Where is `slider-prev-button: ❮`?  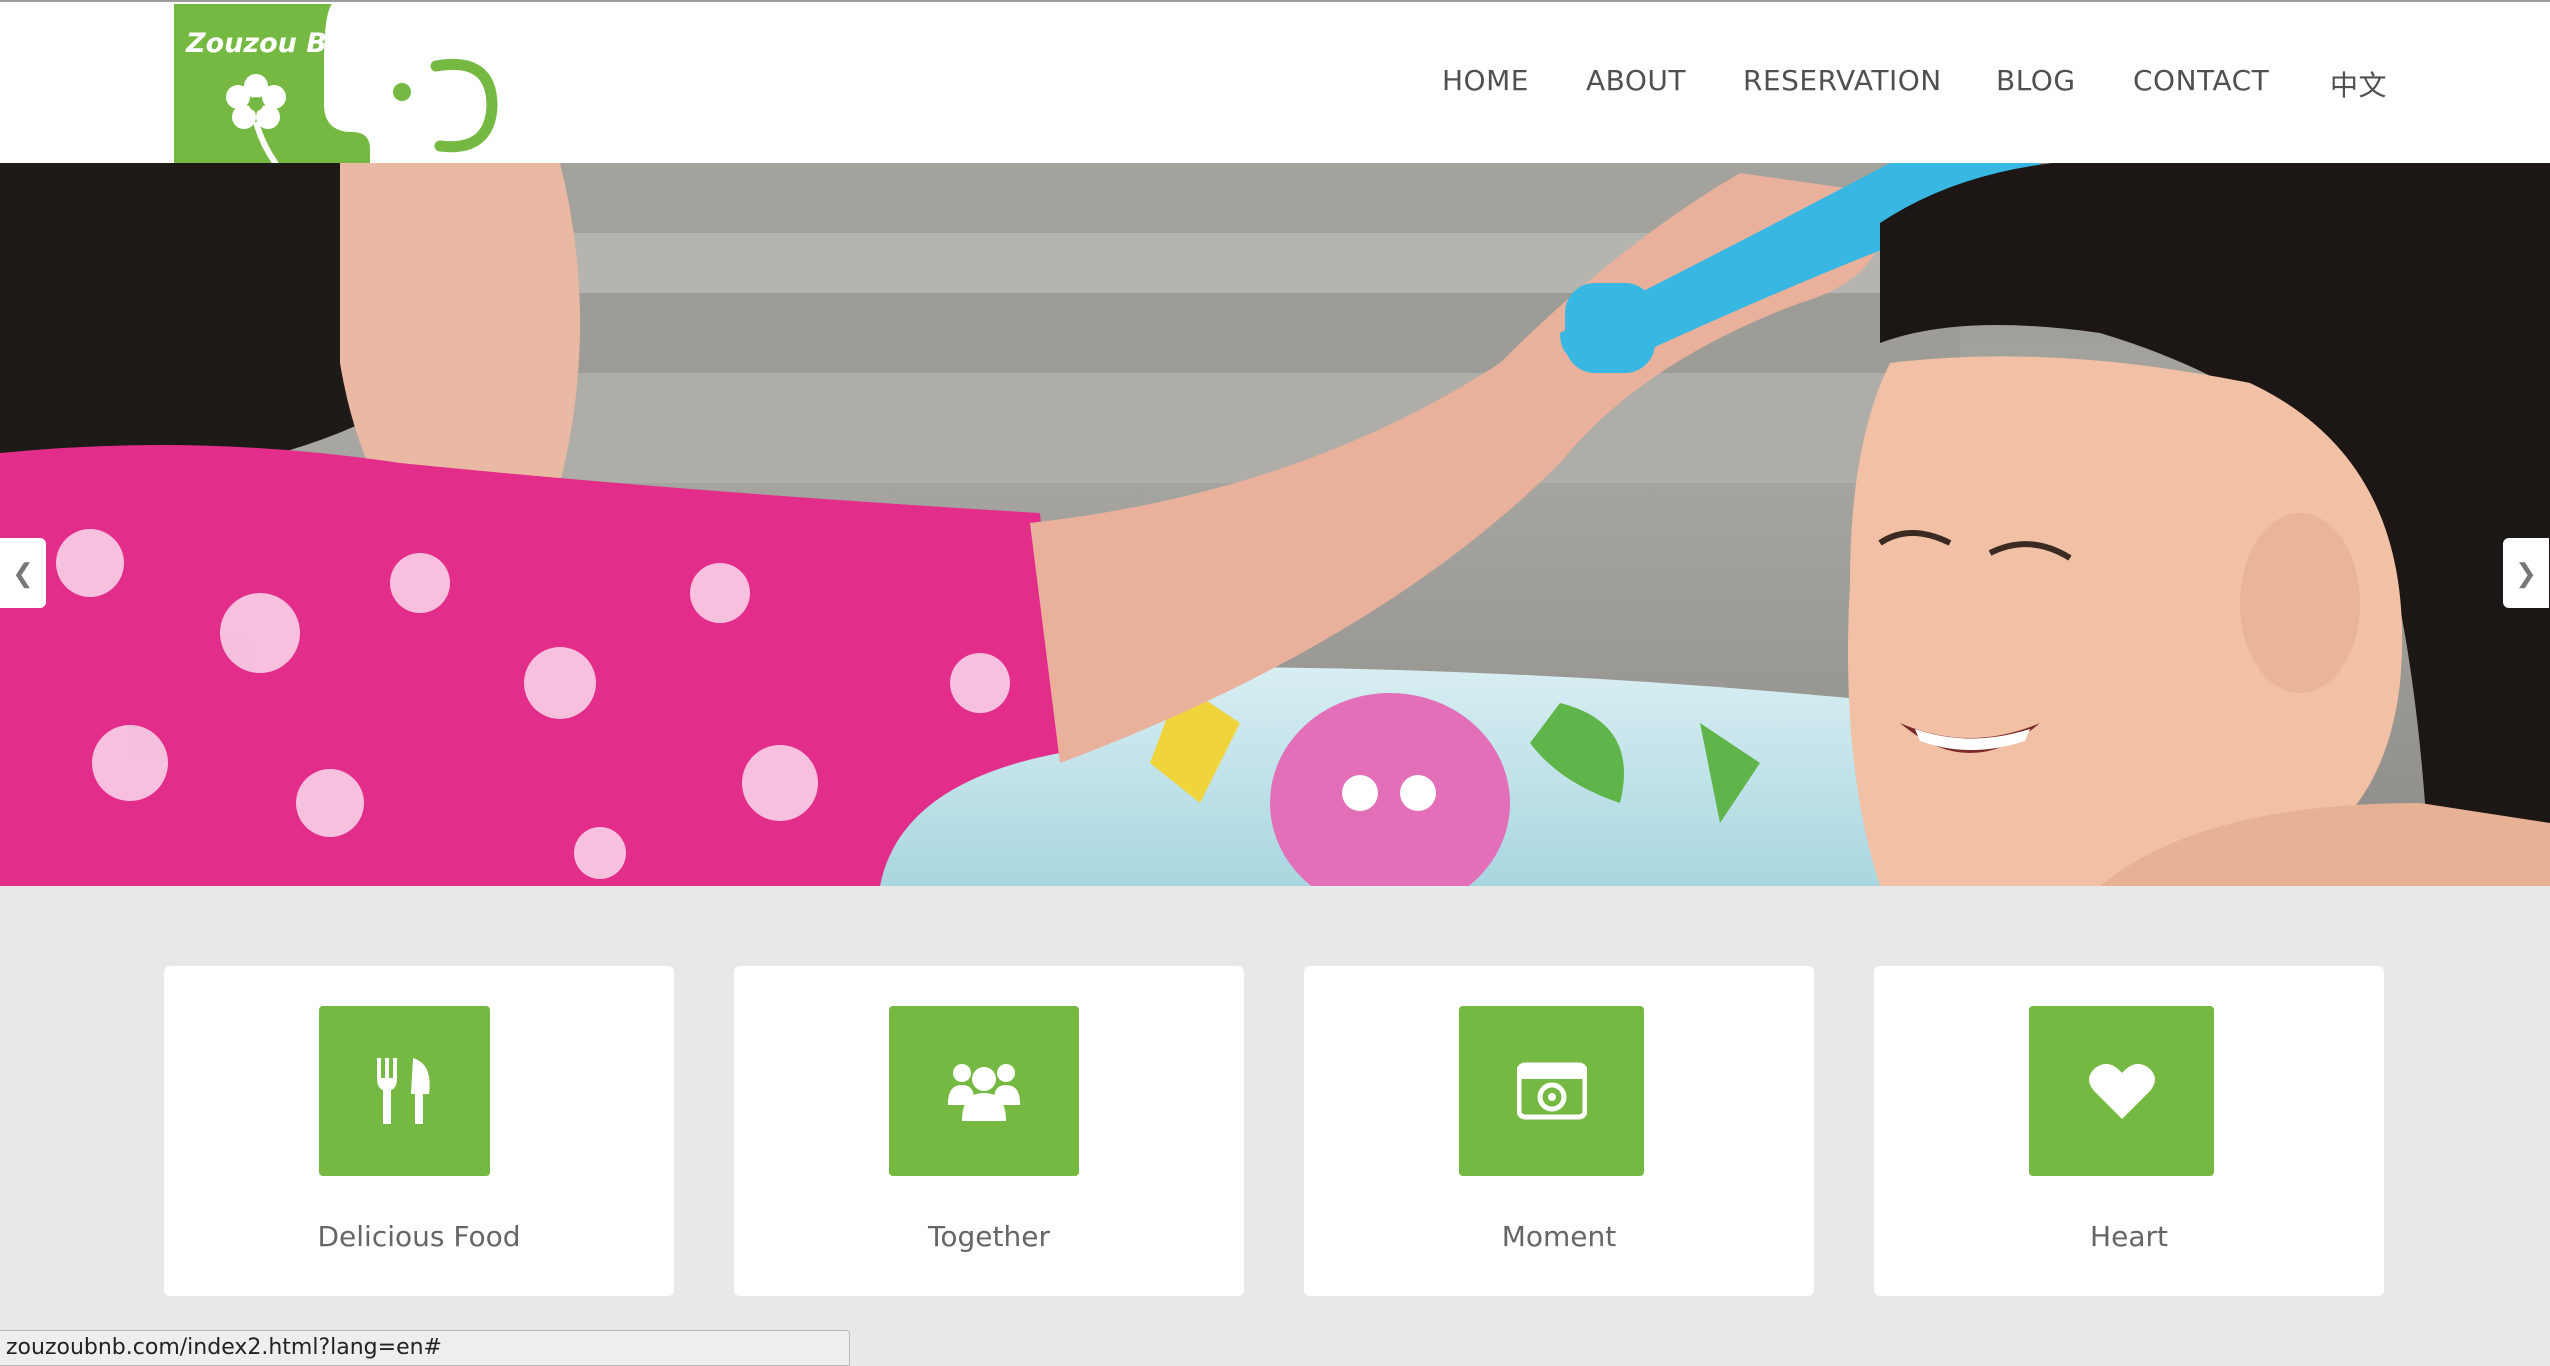 slider-prev-button: ❮ is located at coordinates (23, 573).